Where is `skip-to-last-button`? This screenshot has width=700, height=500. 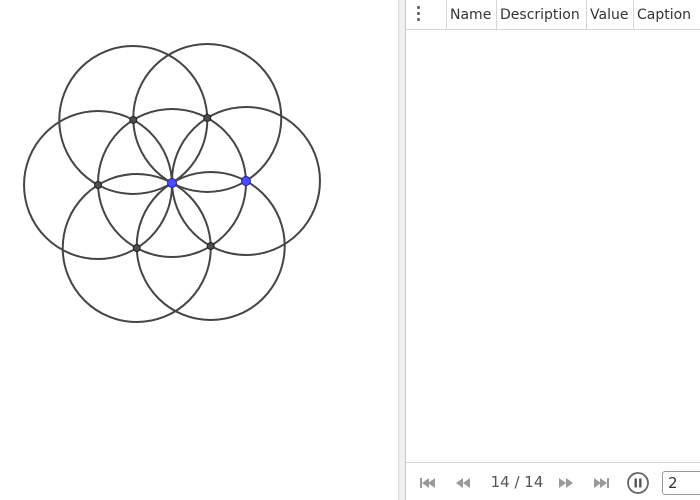 skip-to-last-button is located at coordinates (602, 483).